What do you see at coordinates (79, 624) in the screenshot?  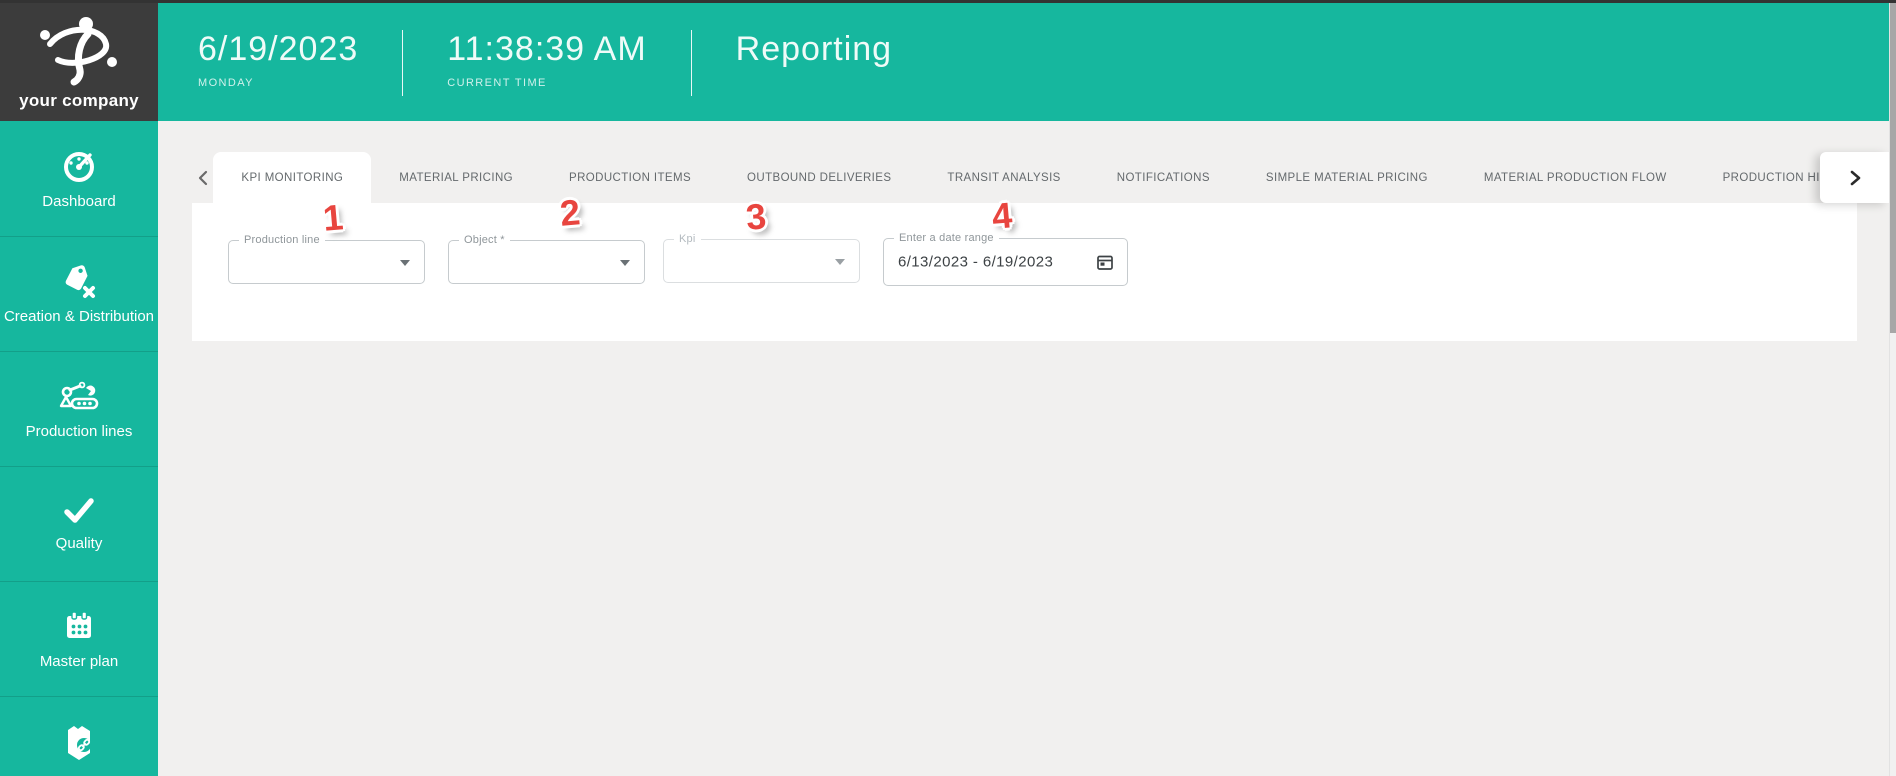 I see `calendar-icon` at bounding box center [79, 624].